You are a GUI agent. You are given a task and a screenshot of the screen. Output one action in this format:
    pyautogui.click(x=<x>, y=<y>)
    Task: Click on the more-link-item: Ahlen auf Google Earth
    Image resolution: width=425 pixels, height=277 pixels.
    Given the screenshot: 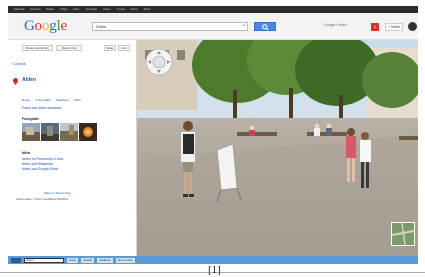 What is the action you would take?
    pyautogui.click(x=40, y=169)
    